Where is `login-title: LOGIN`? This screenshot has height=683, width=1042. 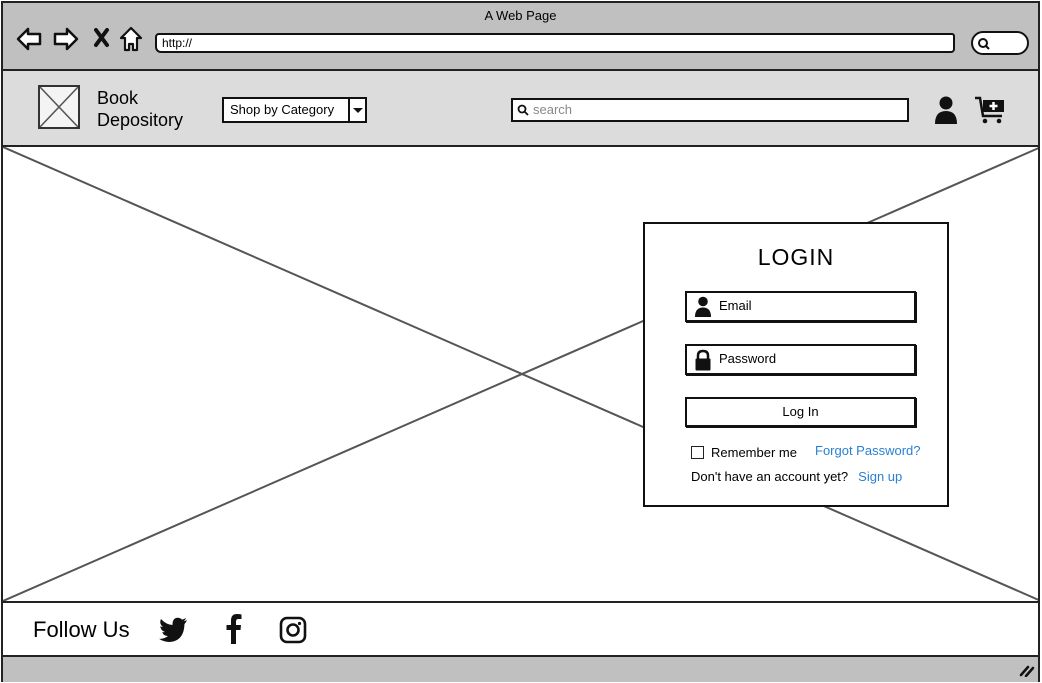
login-title: LOGIN is located at coordinates (796, 257).